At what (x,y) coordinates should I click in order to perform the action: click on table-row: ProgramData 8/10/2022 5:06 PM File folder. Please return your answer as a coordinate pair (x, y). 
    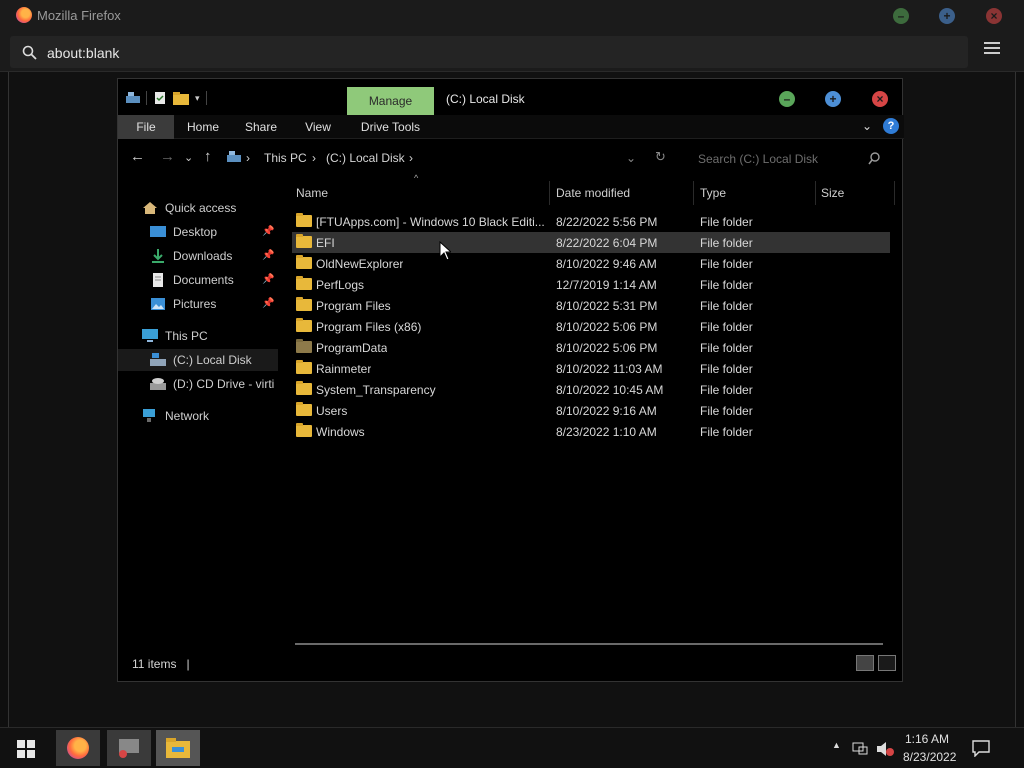
    Looking at the image, I should click on (591, 347).